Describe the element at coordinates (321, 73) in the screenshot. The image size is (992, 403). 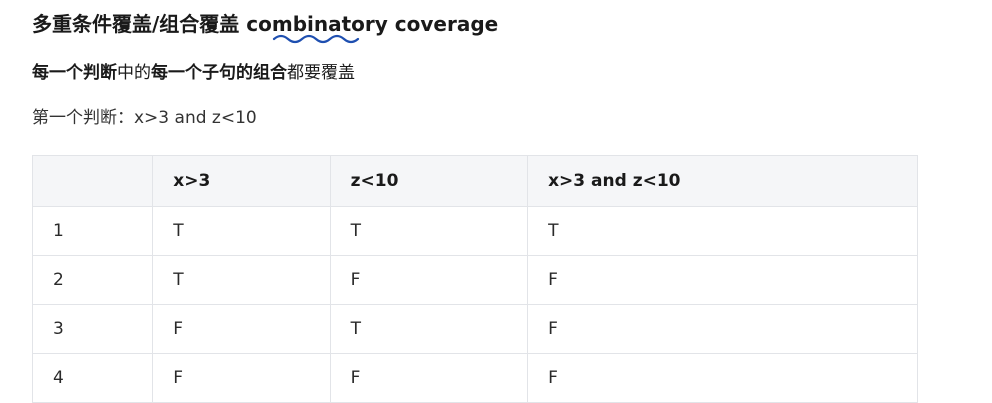
I see `definition-normal-2: 都要覆盖` at that location.